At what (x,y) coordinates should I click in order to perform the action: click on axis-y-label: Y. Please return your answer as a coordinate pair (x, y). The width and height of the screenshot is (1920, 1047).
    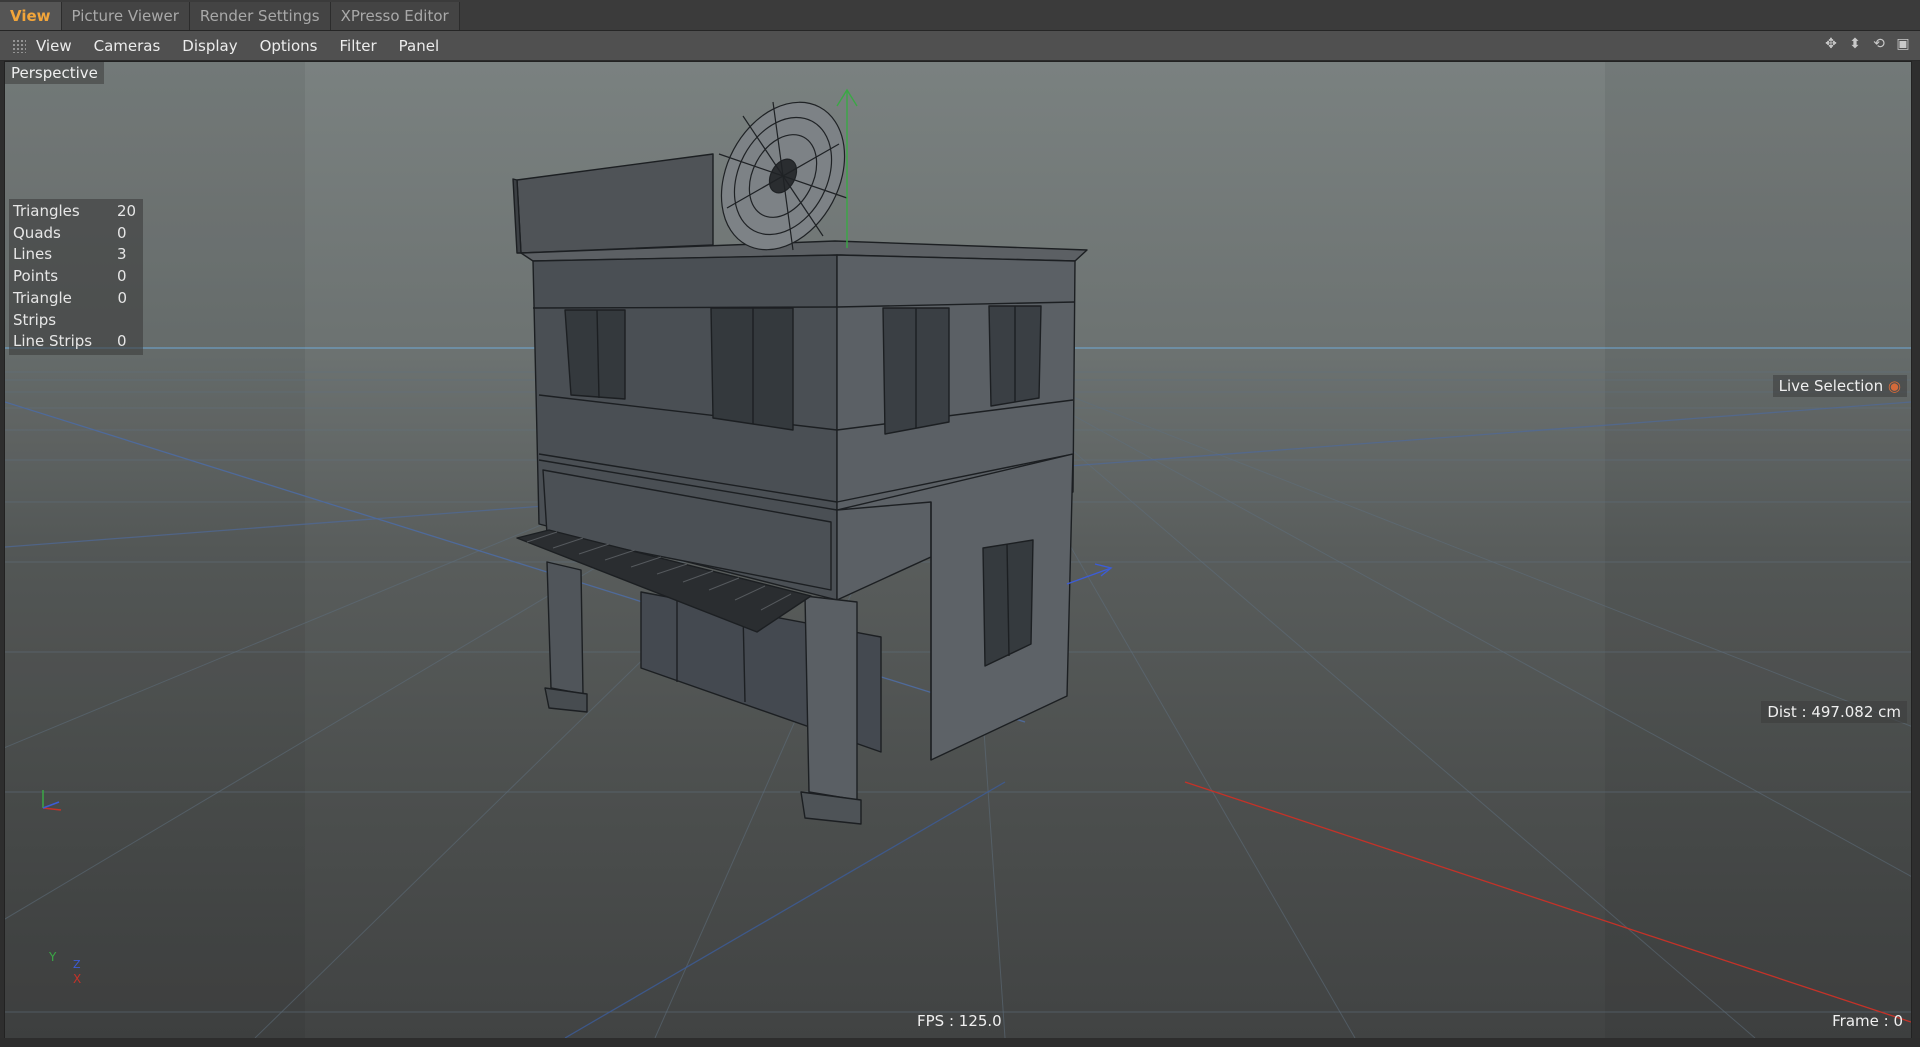
    Looking at the image, I should click on (53, 957).